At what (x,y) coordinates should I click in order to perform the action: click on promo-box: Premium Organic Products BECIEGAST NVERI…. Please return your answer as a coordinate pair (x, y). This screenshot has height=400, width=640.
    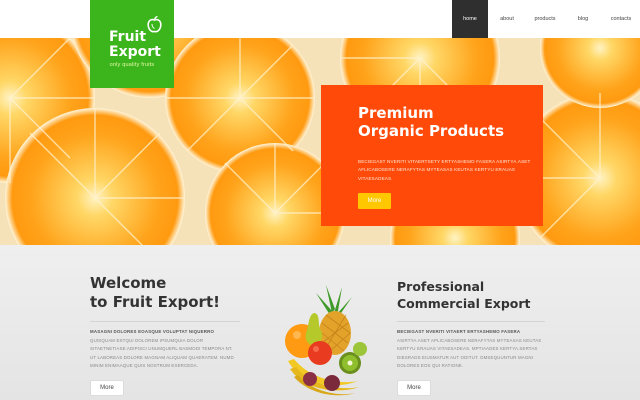
    Looking at the image, I should click on (432, 155).